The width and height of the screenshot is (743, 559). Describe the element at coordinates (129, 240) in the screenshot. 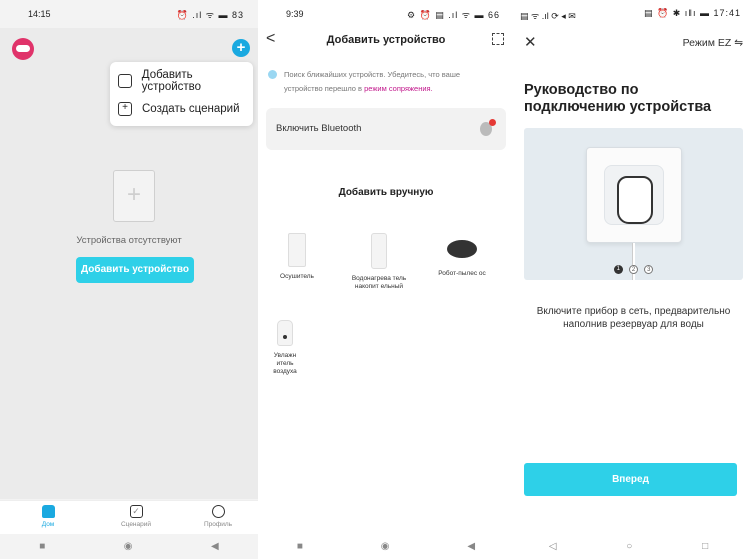

I see `empty-state-text: Устройства отсутствуют` at that location.